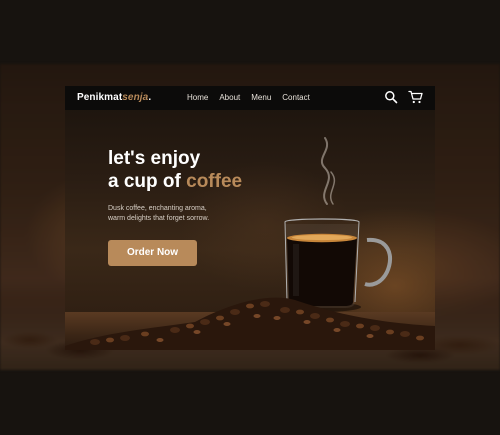 The image size is (500, 435). Describe the element at coordinates (250, 323) in the screenshot. I see `coffee-beans-pile` at that location.